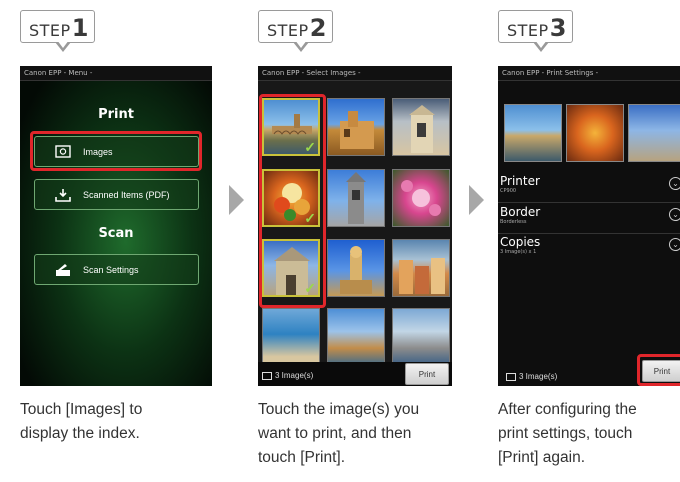  Describe the element at coordinates (536, 31) in the screenshot. I see `step3-badge: STEP 3` at that location.